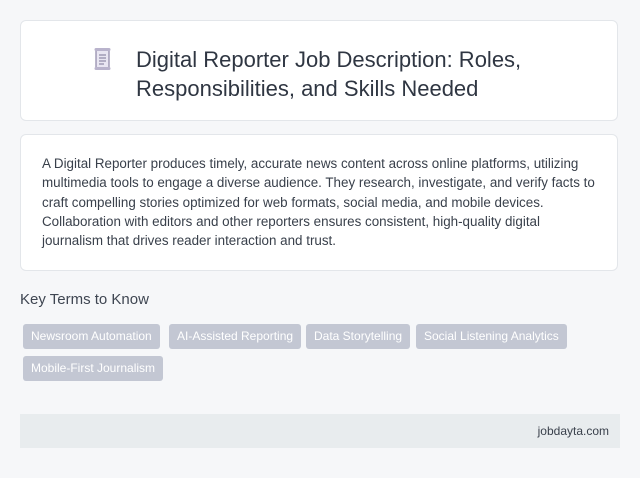 The image size is (640, 478). What do you see at coordinates (84, 299) in the screenshot?
I see `key-terms-heading: Key Terms to Know` at bounding box center [84, 299].